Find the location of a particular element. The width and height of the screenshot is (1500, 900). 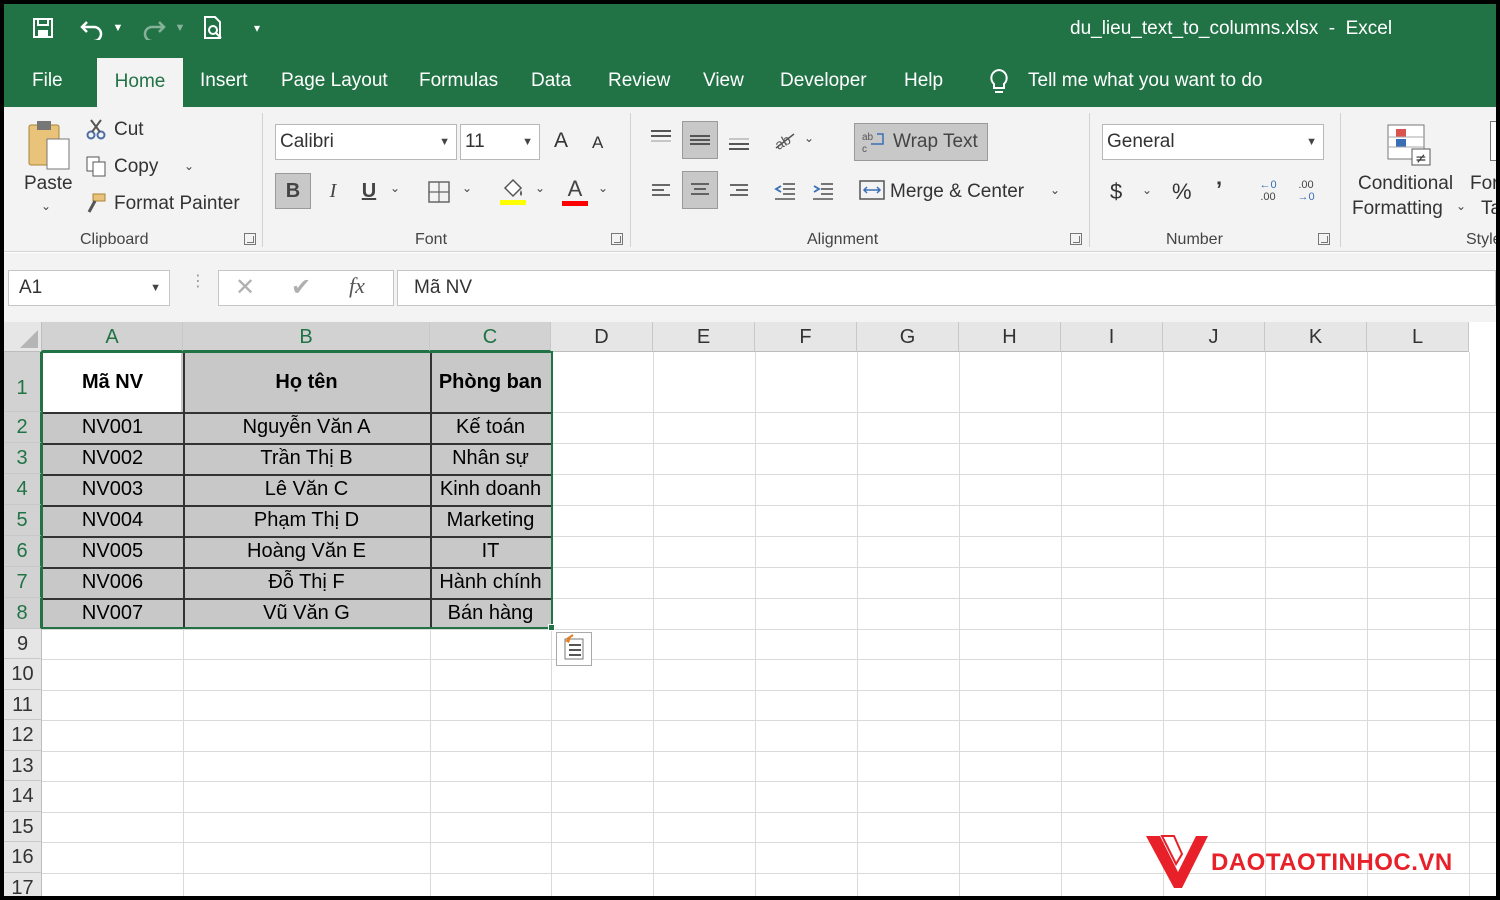

table-cell: Hoàng Văn E is located at coordinates (306, 551).